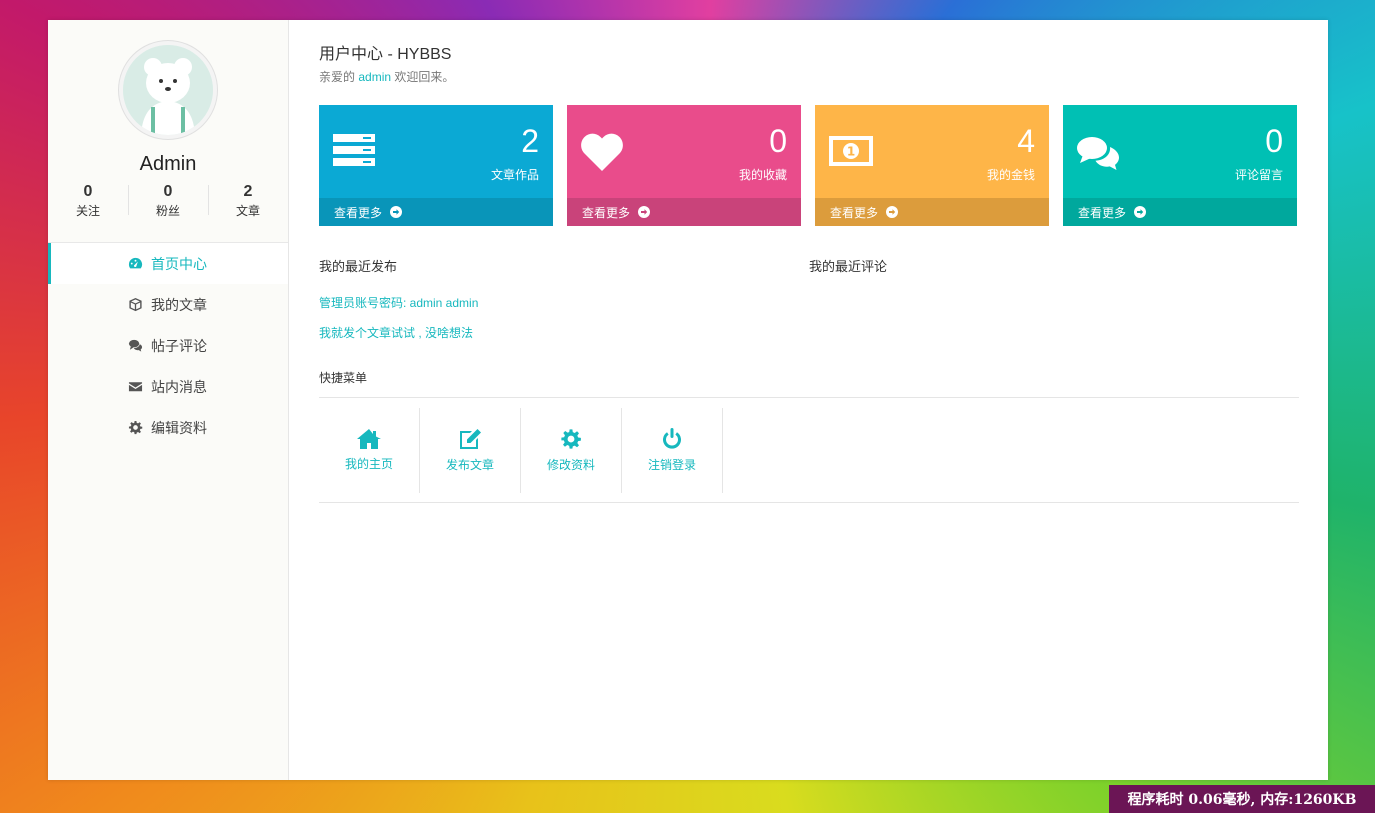 This screenshot has height=813, width=1375. What do you see at coordinates (1026, 141) in the screenshot?
I see `card-number: 4` at bounding box center [1026, 141].